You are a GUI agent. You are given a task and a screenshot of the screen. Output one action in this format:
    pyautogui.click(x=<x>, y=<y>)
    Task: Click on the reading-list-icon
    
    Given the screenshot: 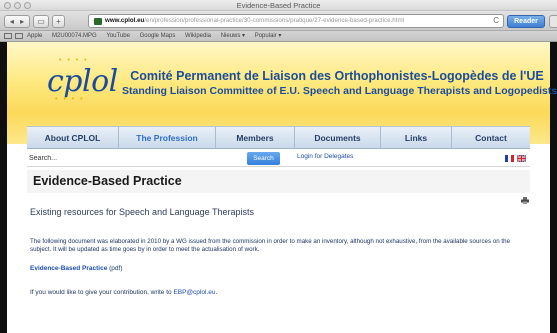 What is the action you would take?
    pyautogui.click(x=8, y=36)
    